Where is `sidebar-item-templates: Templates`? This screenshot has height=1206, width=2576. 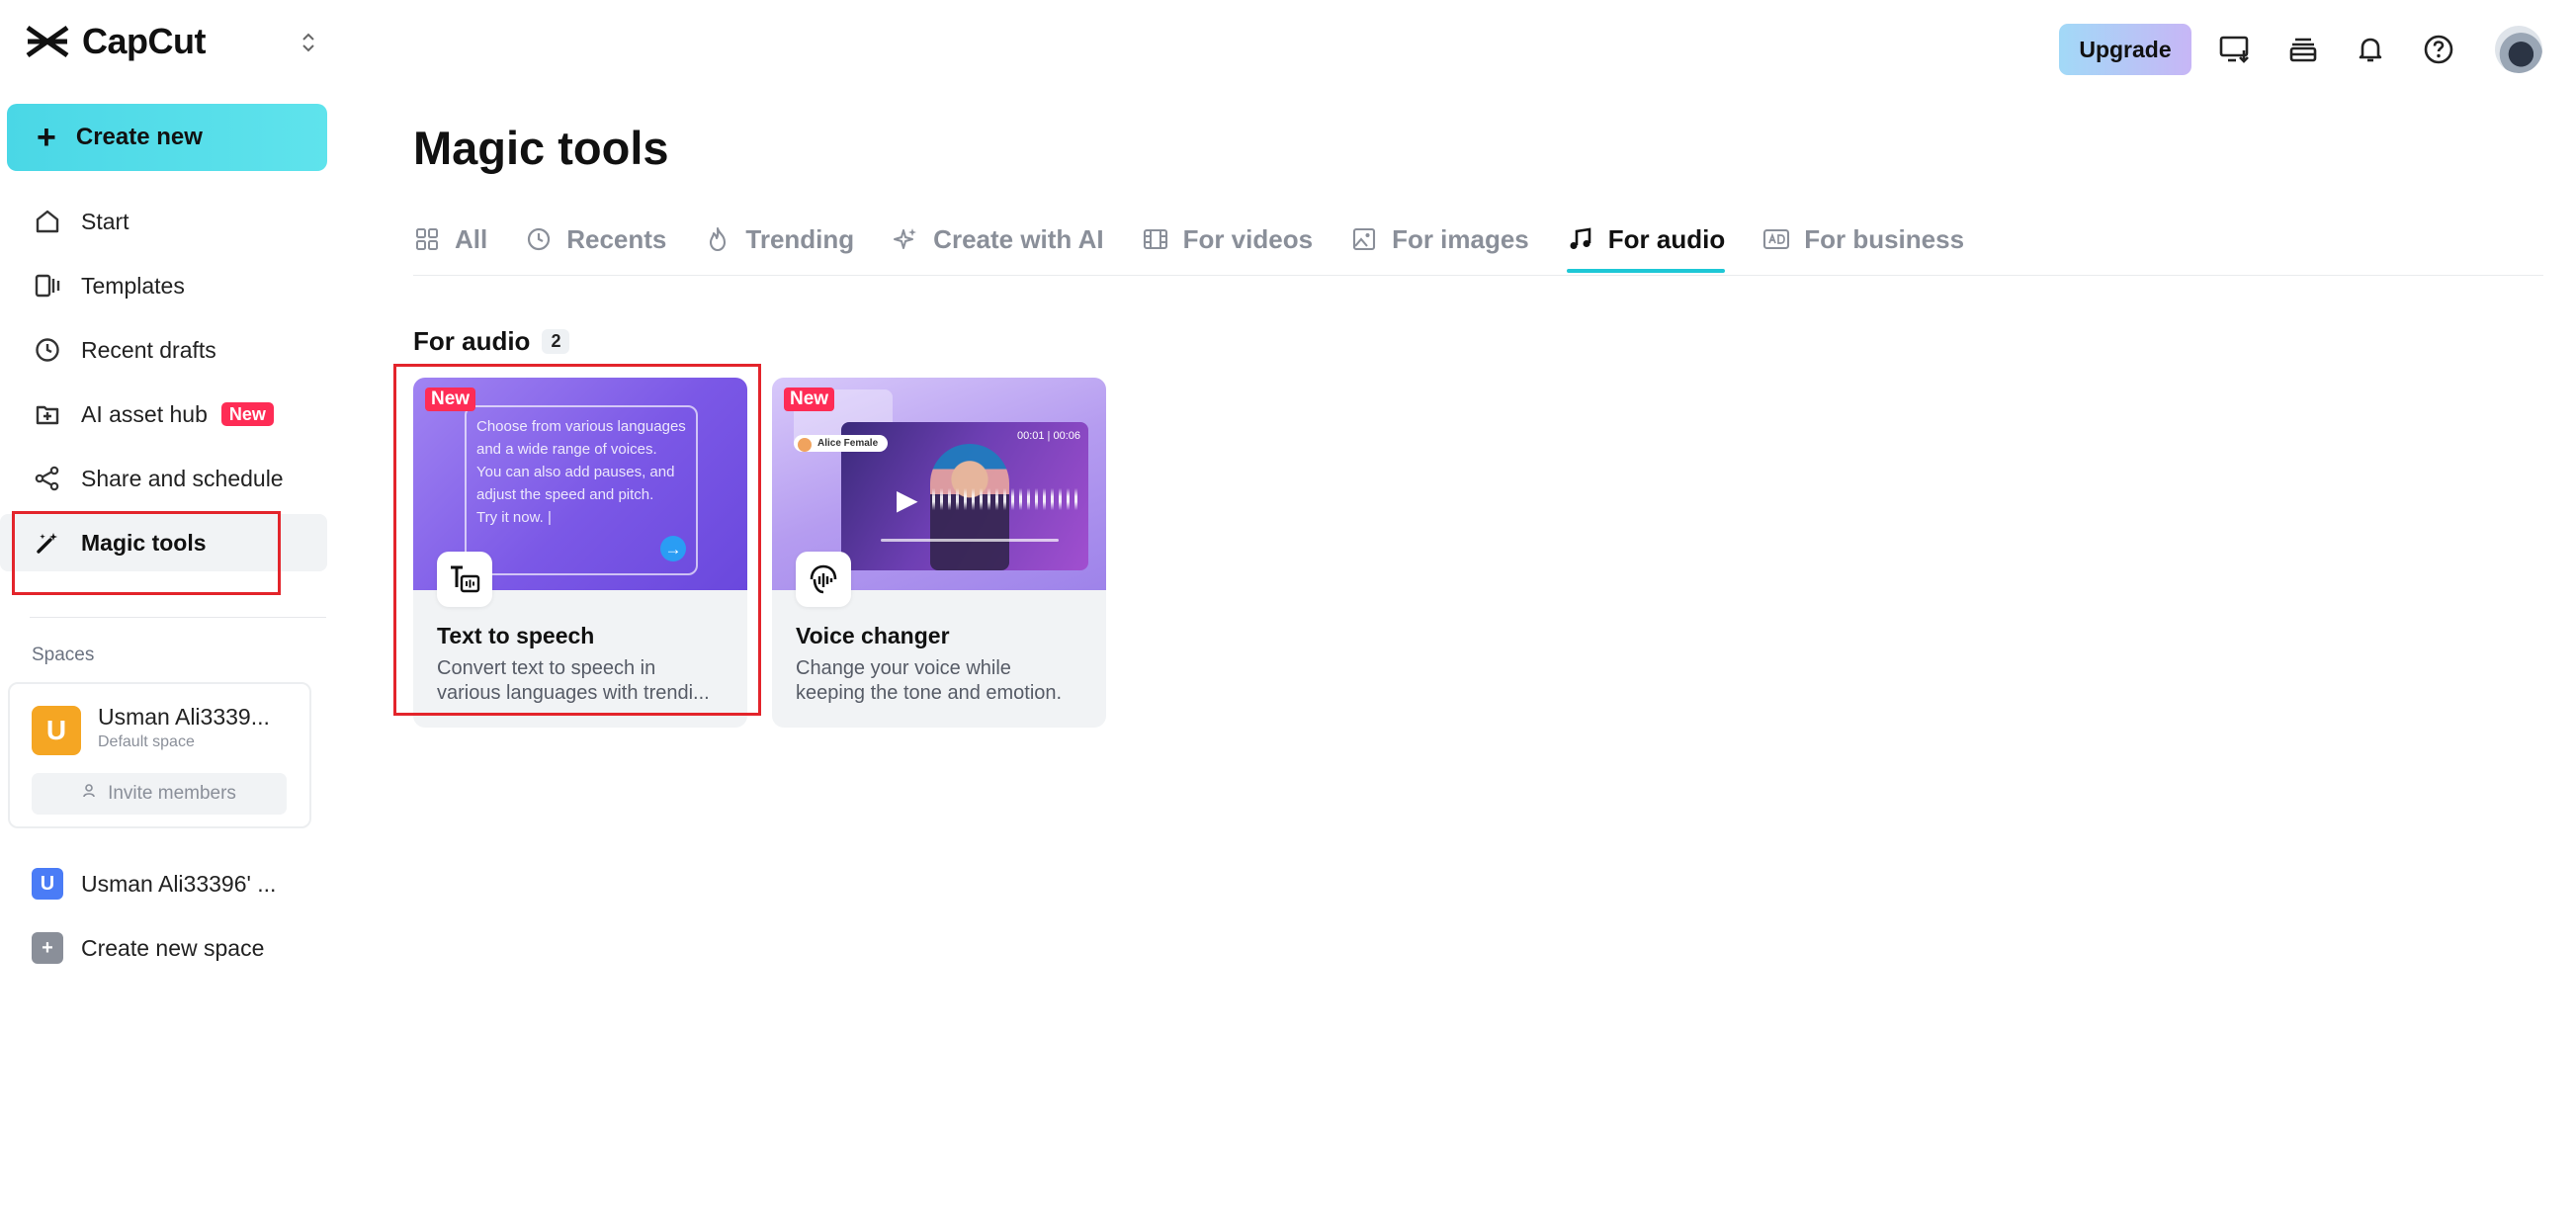 sidebar-item-templates: Templates is located at coordinates (170, 286).